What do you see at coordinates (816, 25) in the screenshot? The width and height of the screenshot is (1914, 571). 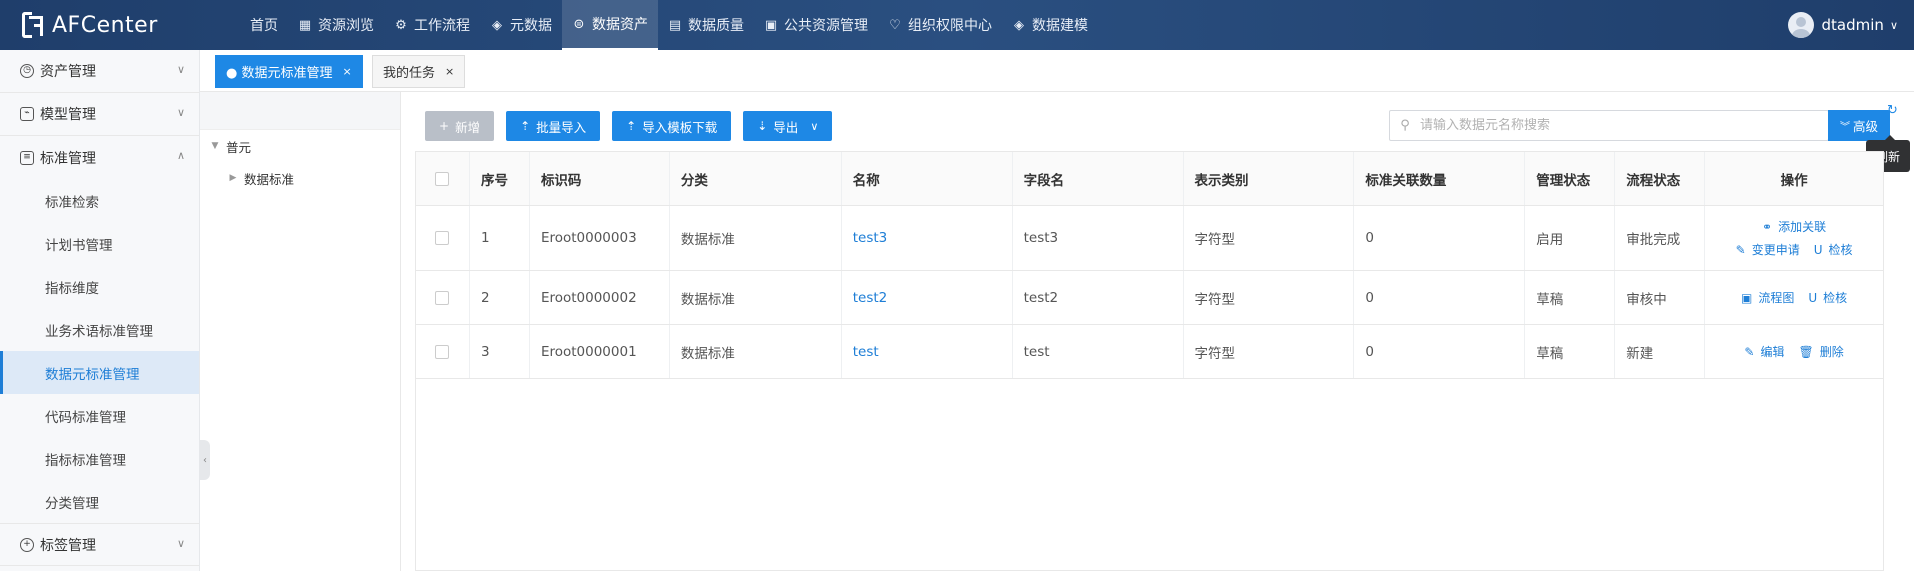 I see `nav-item-public-resources: ▣ 公共资源管理` at bounding box center [816, 25].